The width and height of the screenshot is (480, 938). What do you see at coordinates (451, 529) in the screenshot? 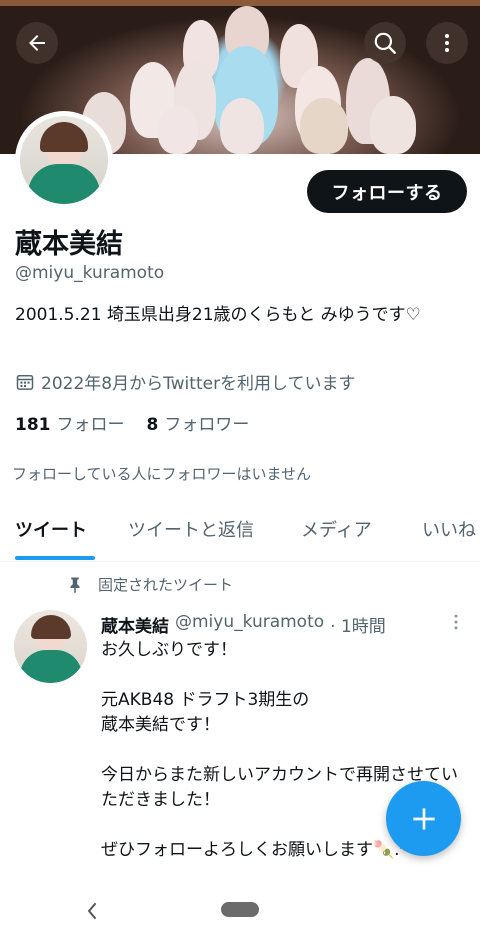
I see `tab-likes: いいね` at bounding box center [451, 529].